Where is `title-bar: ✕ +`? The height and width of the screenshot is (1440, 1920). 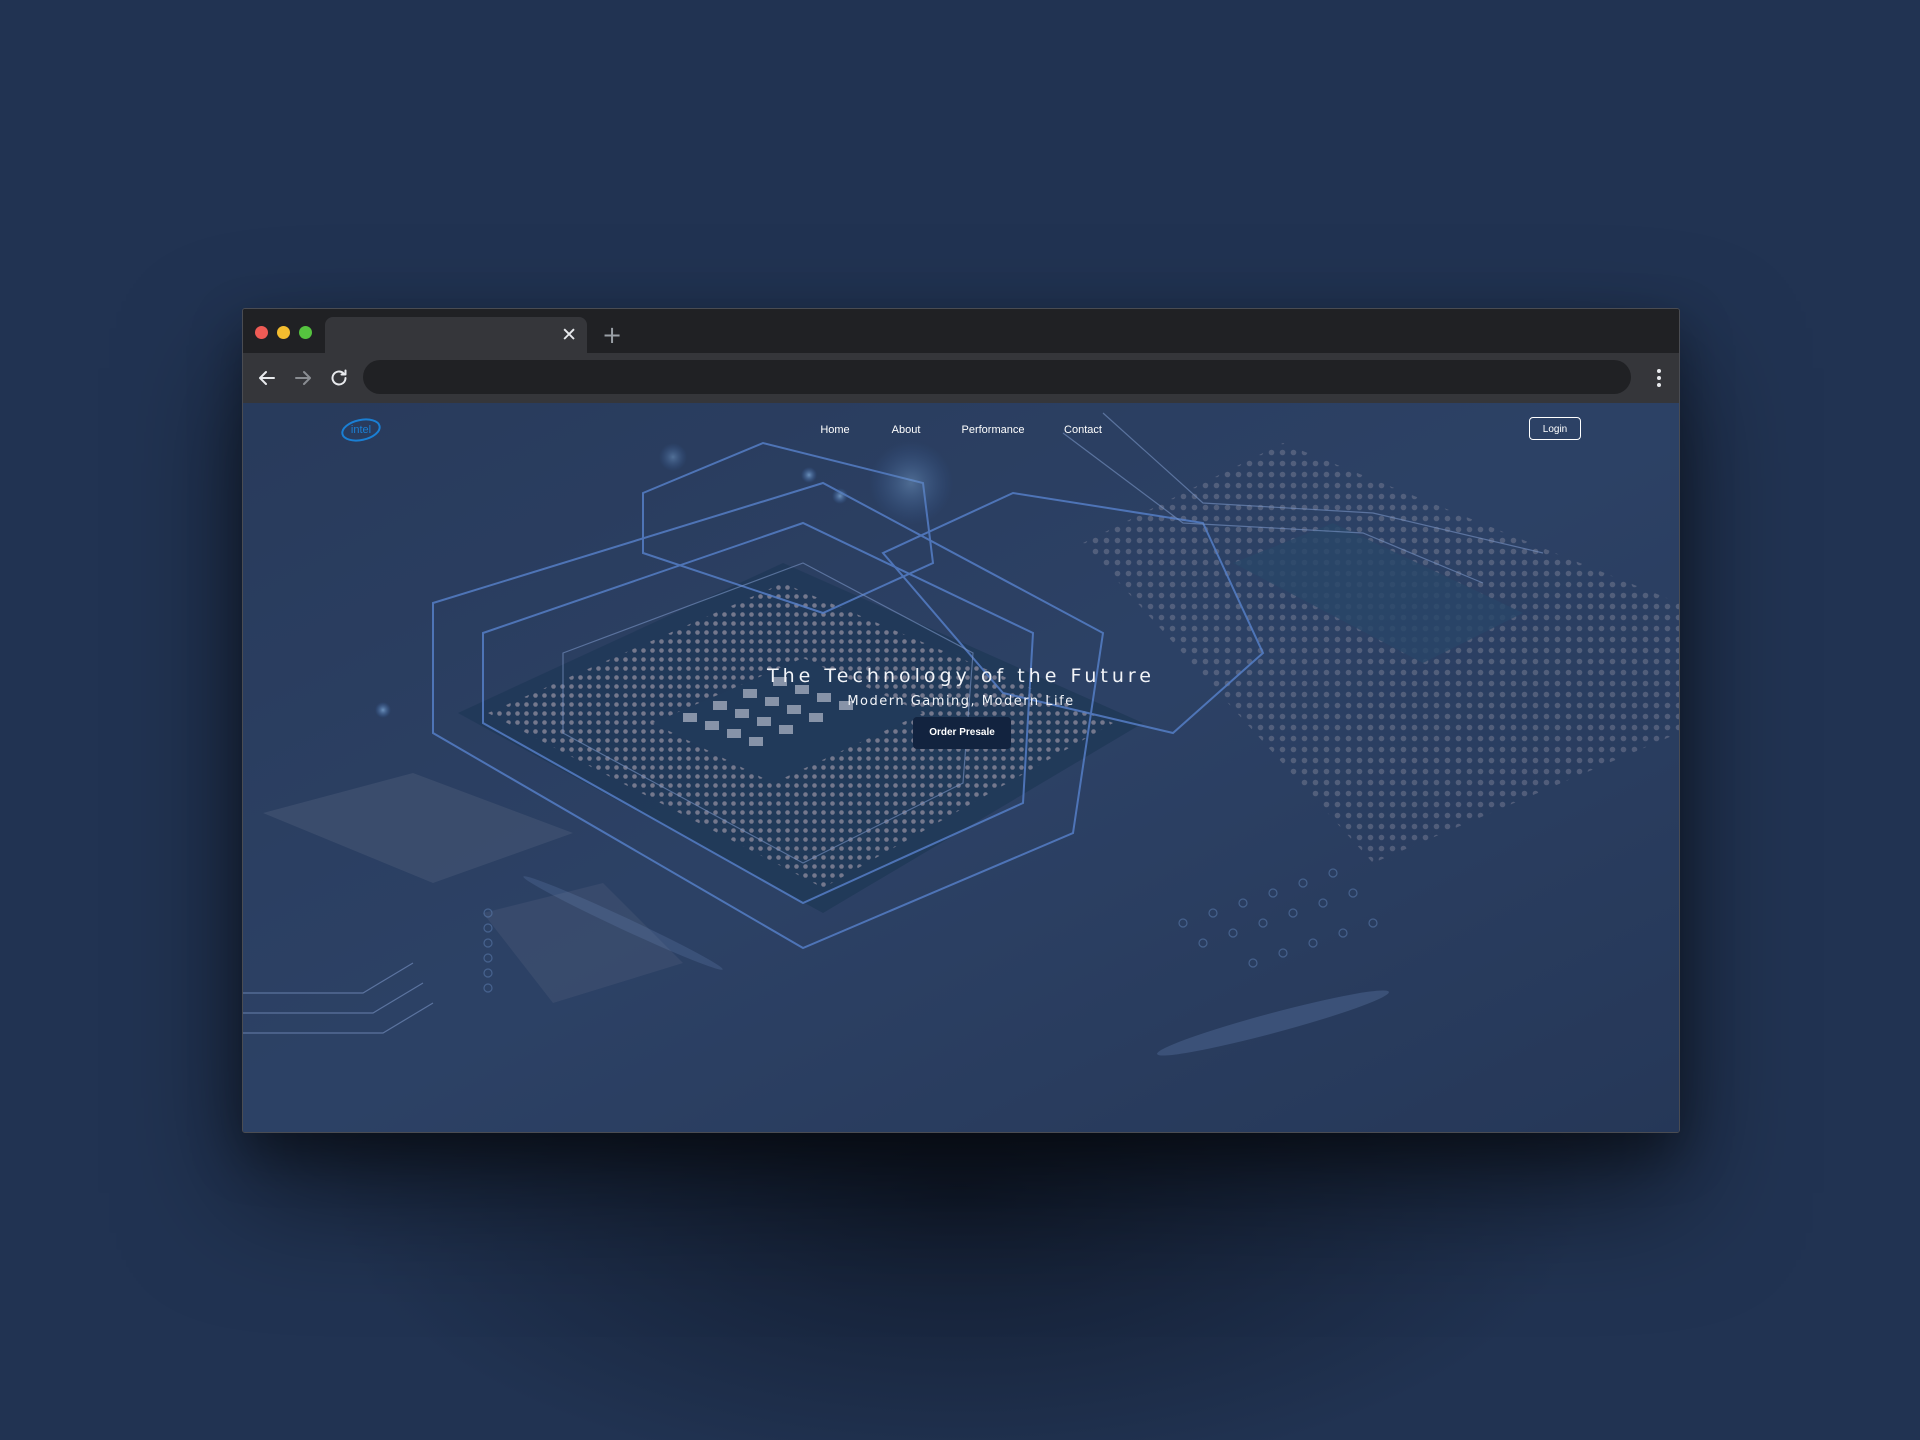
title-bar: ✕ + is located at coordinates (961, 331).